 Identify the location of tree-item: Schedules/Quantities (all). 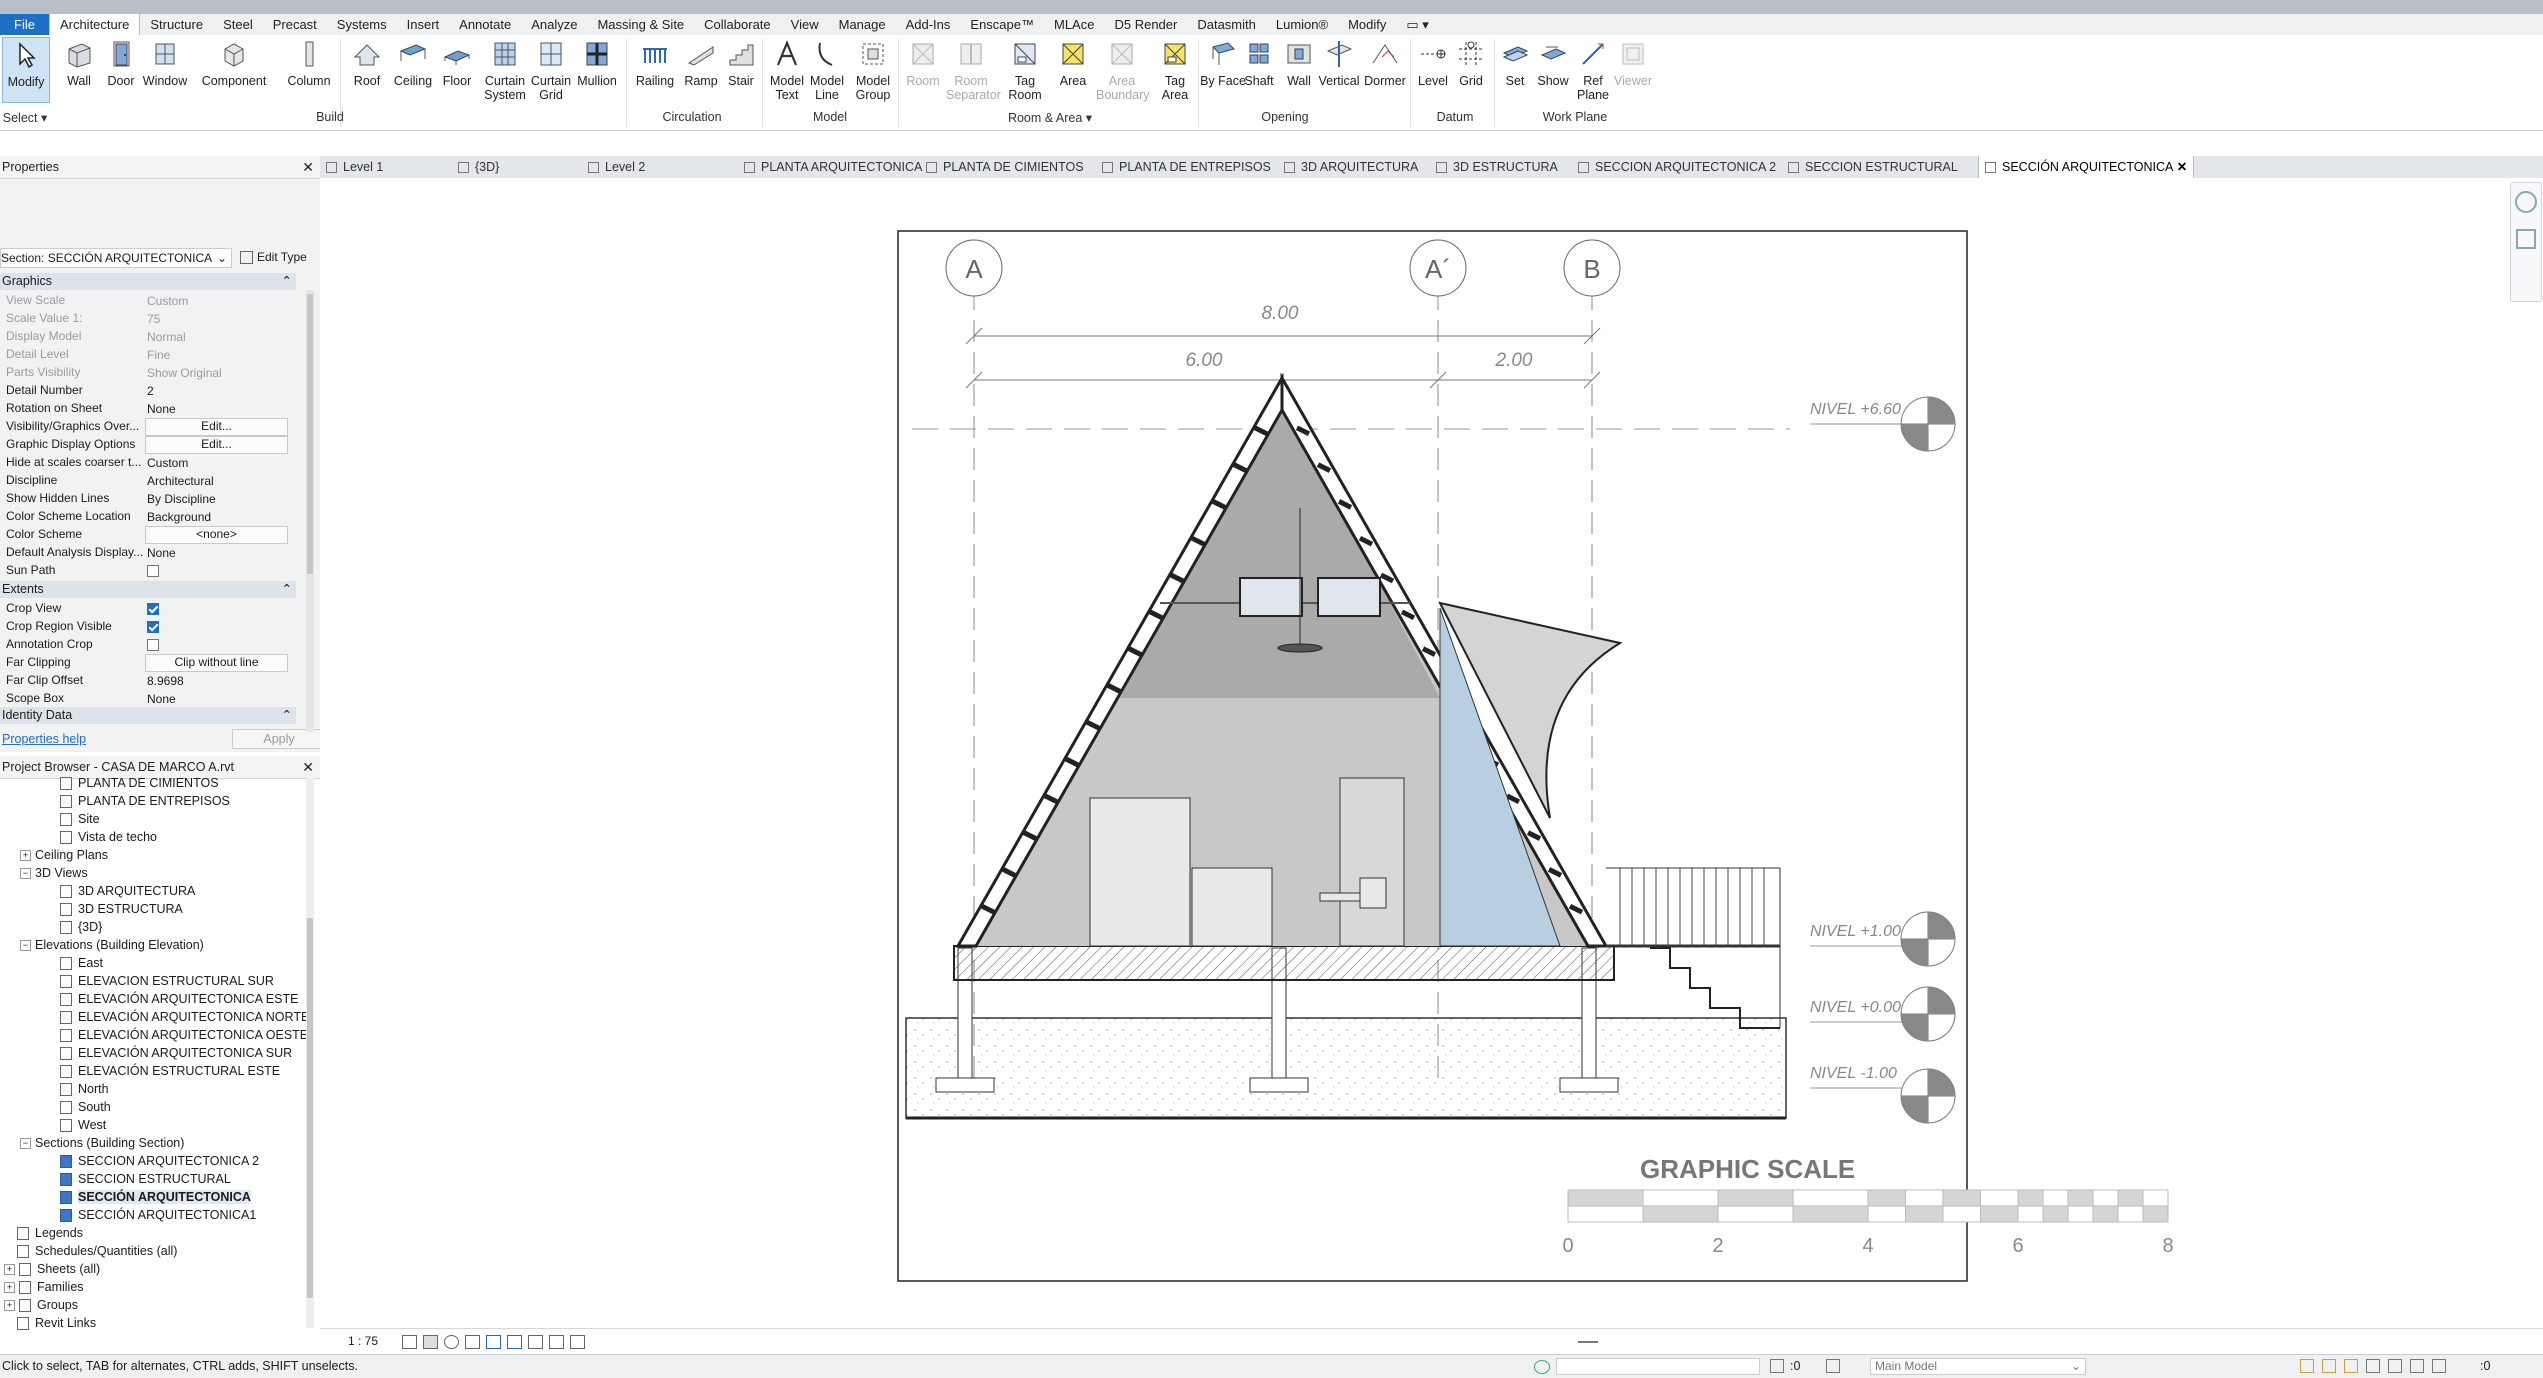
(90, 1251).